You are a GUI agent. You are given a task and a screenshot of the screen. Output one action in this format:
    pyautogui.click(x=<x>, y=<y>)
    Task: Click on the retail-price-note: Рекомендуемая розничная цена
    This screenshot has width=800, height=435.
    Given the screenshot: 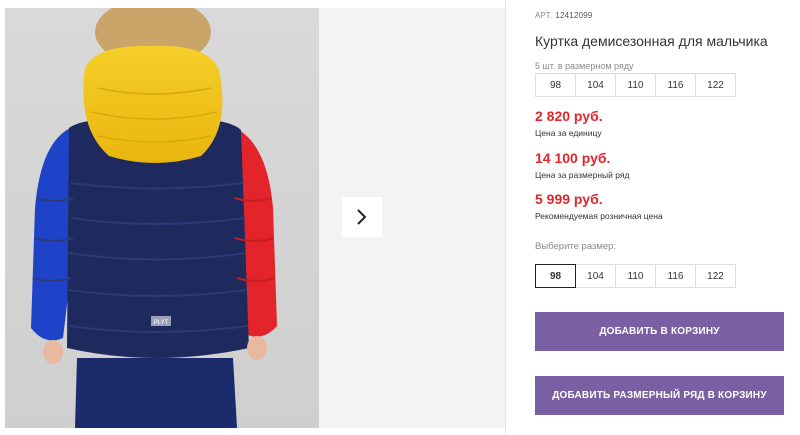 What is the action you would take?
    pyautogui.click(x=599, y=216)
    